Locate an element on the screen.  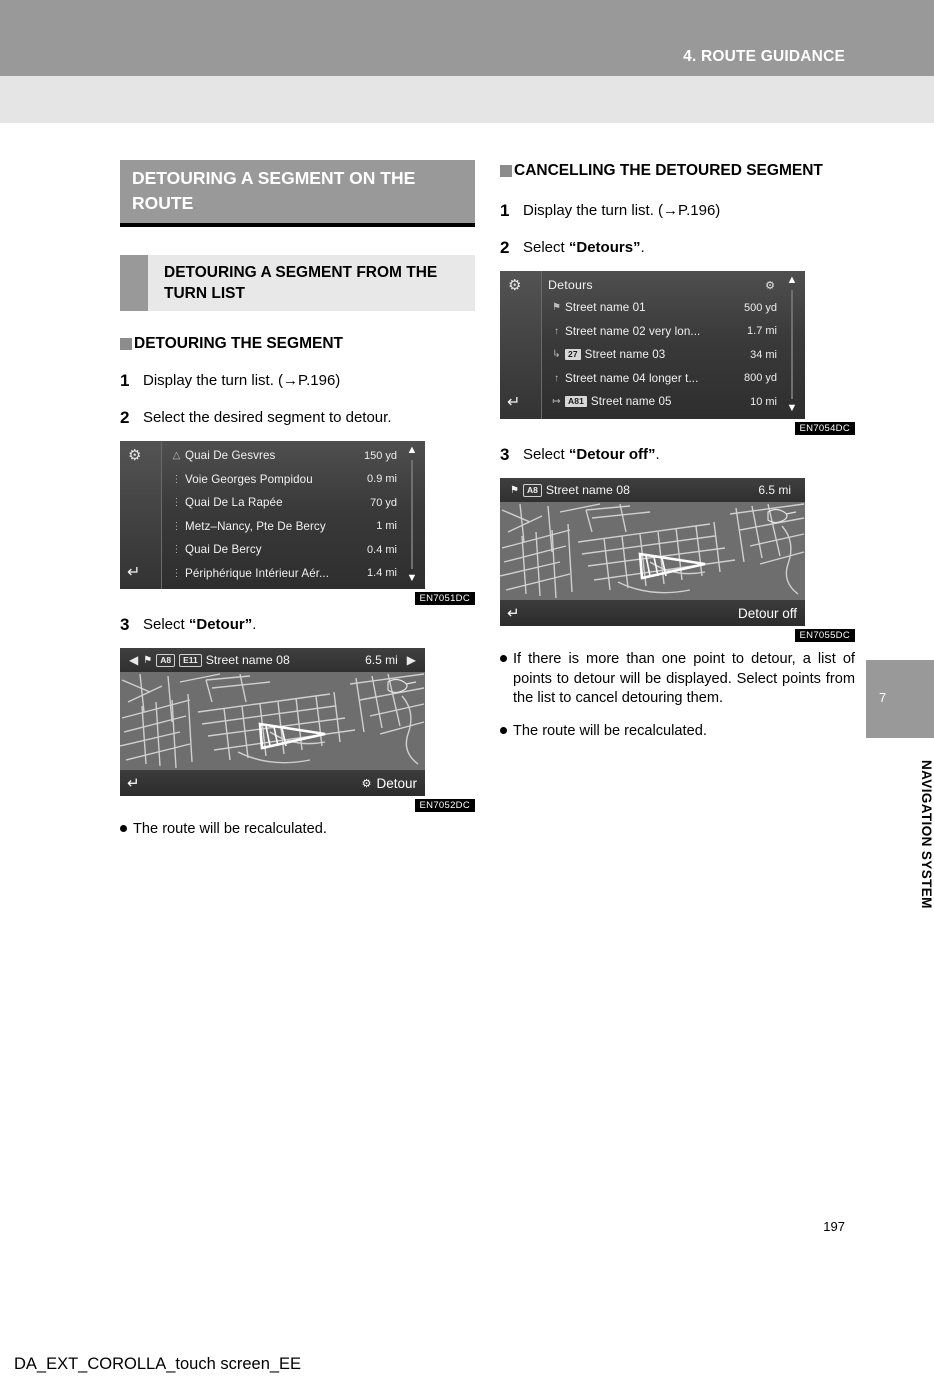
page-number: 197 is located at coordinates (834, 1226).